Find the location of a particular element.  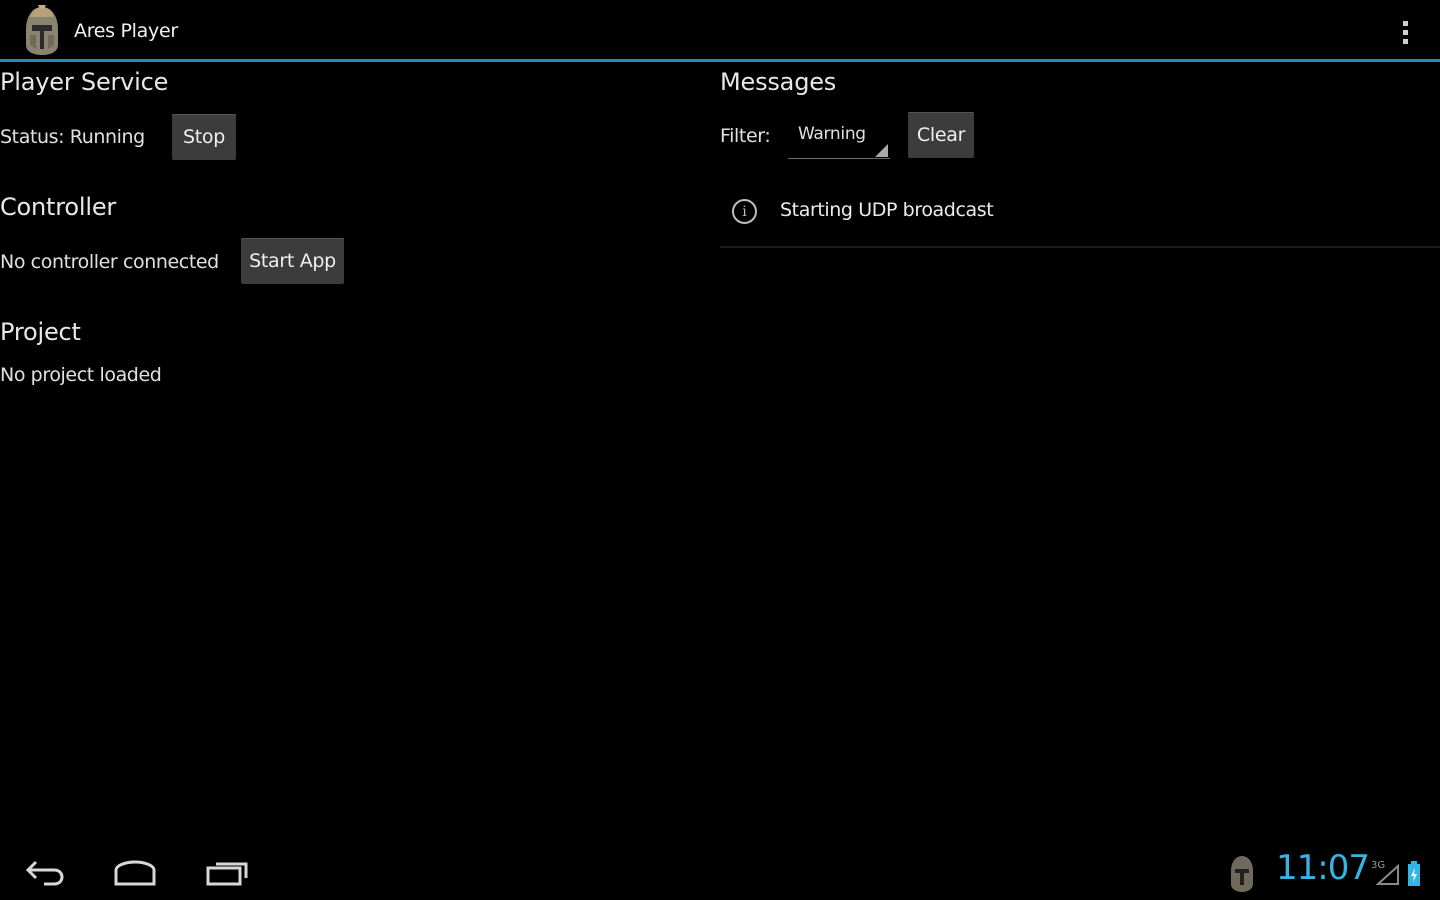

battery-icon is located at coordinates (1414, 873).